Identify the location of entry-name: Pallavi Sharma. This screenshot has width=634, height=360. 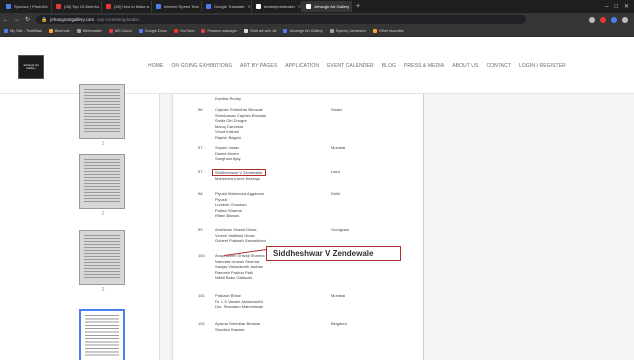
(228, 210).